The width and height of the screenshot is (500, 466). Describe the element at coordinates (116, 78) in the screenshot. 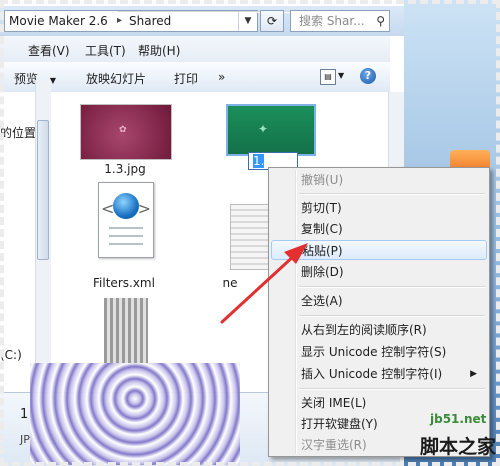

I see `slideshow-button: 放映幻灯片` at that location.